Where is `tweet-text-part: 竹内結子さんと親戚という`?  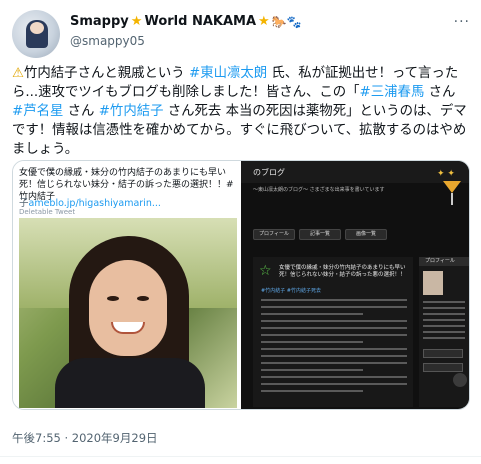
tweet-text-part: 竹内結子さんと親戚という is located at coordinates (106, 73).